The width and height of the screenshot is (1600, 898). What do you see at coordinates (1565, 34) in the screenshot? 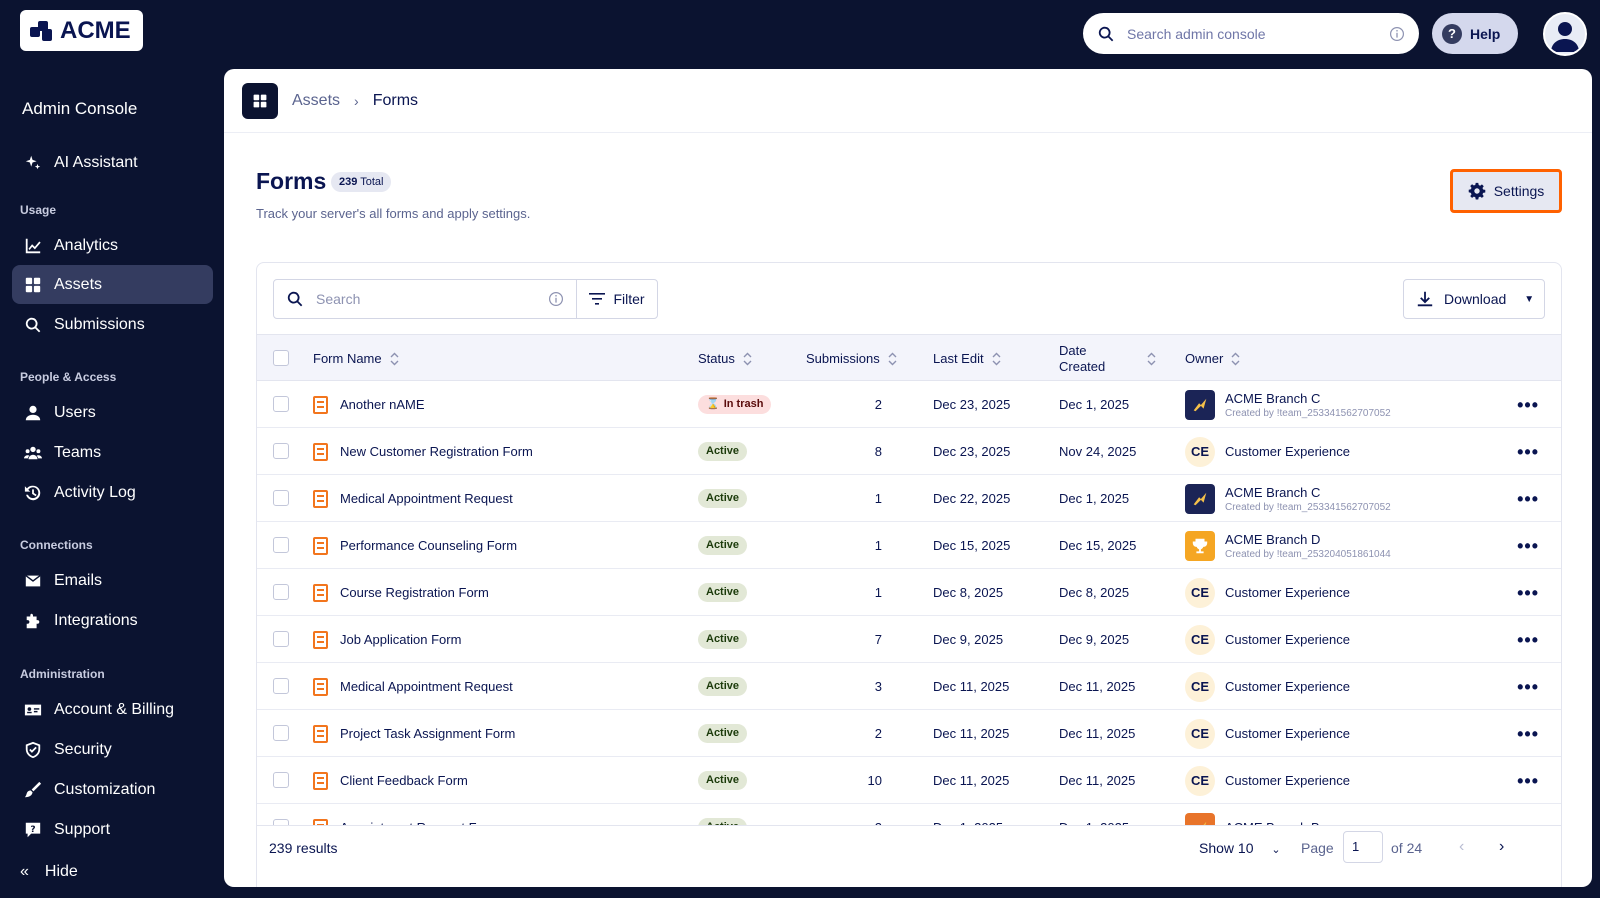
I see `user-avatar` at bounding box center [1565, 34].